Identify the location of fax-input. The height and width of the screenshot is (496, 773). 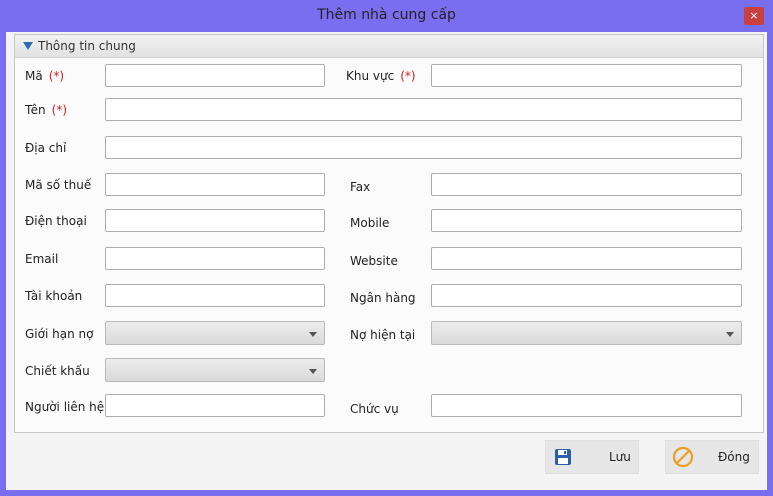
(586, 184).